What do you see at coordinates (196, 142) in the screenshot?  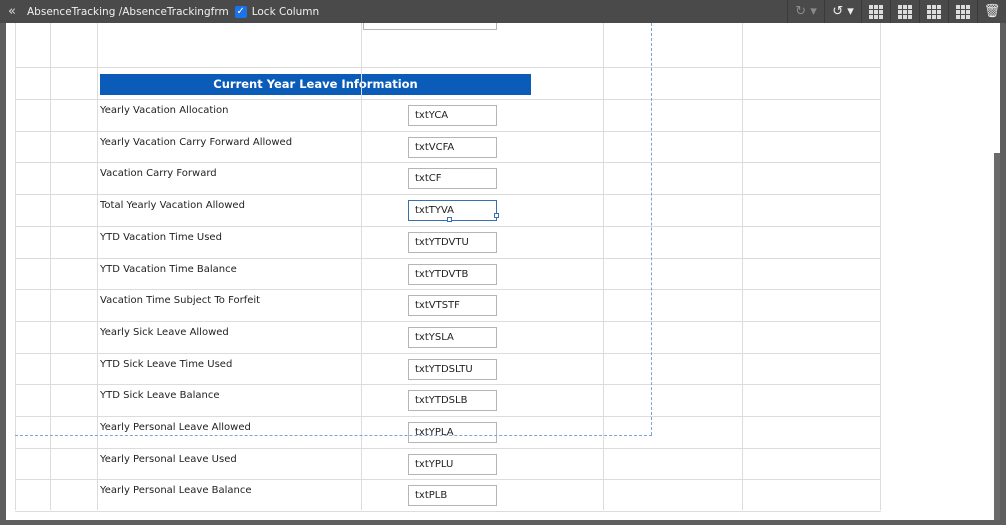 I see `field-label: Yearly Vacation Carry Forward Allowed` at bounding box center [196, 142].